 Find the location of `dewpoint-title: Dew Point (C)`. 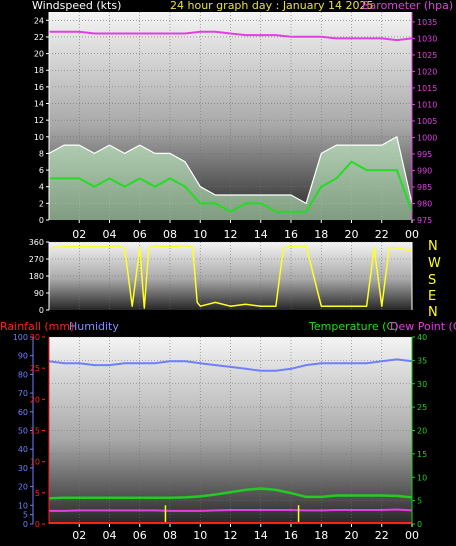

dewpoint-title: Dew Point (C) is located at coordinates (423, 326).